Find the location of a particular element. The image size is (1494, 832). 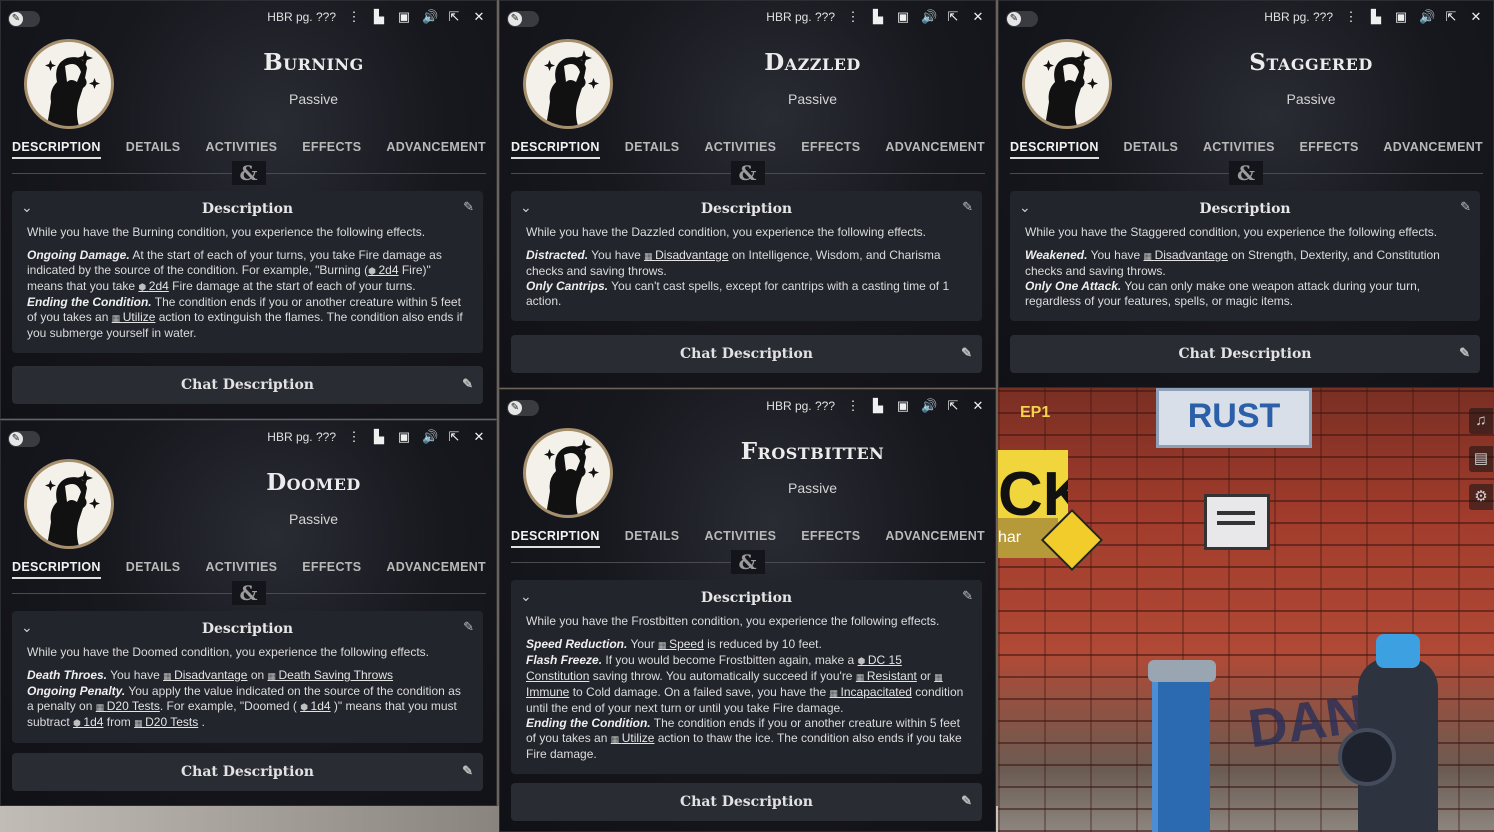

item-name: Burning is located at coordinates (313, 62).